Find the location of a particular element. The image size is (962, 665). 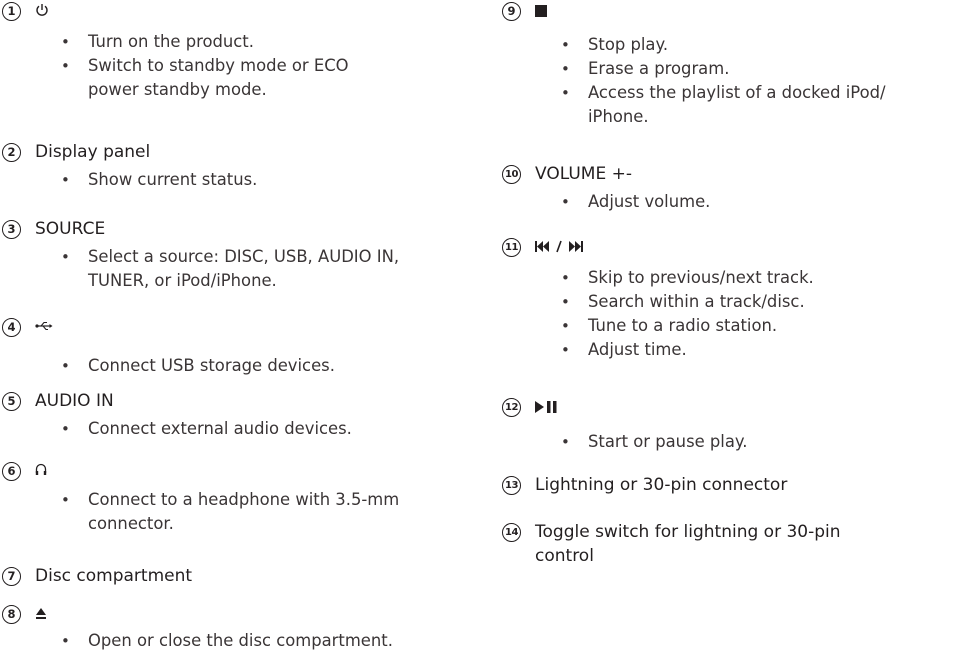

bullet: Select a source: DISC, USB, AUDIO IN, is located at coordinates (240, 257).